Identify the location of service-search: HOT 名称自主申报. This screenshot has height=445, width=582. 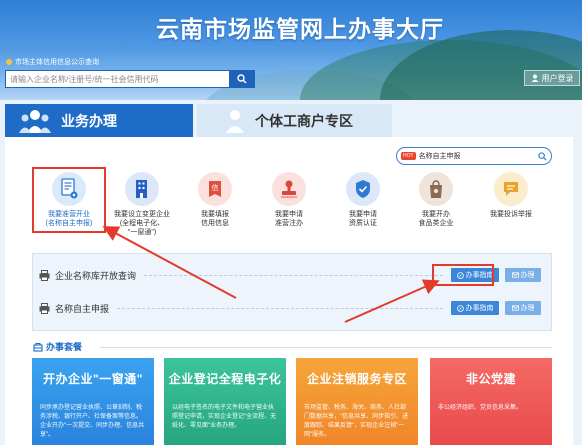
(474, 156).